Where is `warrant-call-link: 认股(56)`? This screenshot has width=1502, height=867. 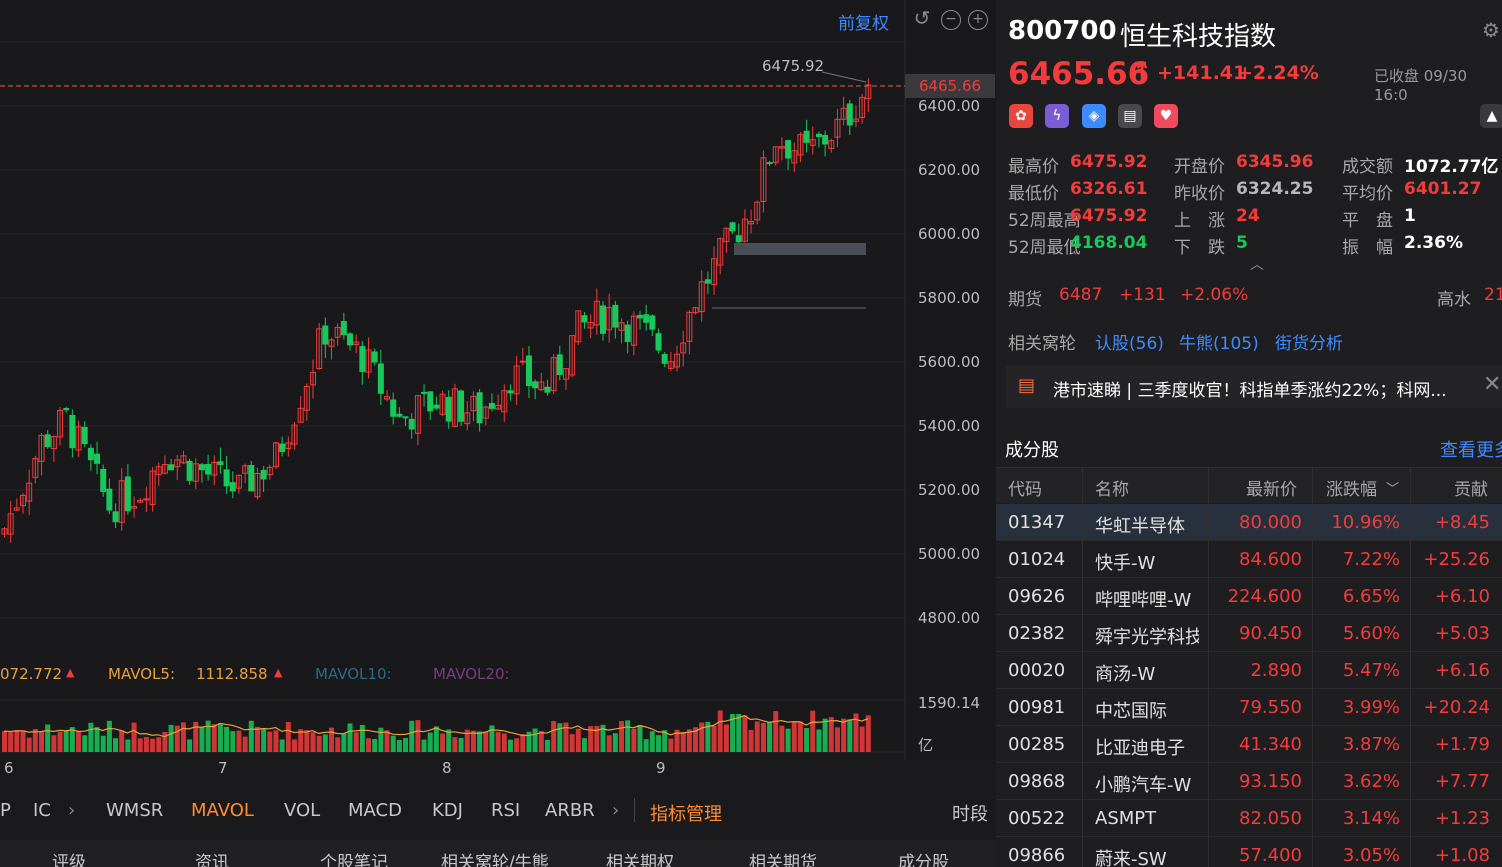
warrant-call-link: 认股(56) is located at coordinates (1129, 341).